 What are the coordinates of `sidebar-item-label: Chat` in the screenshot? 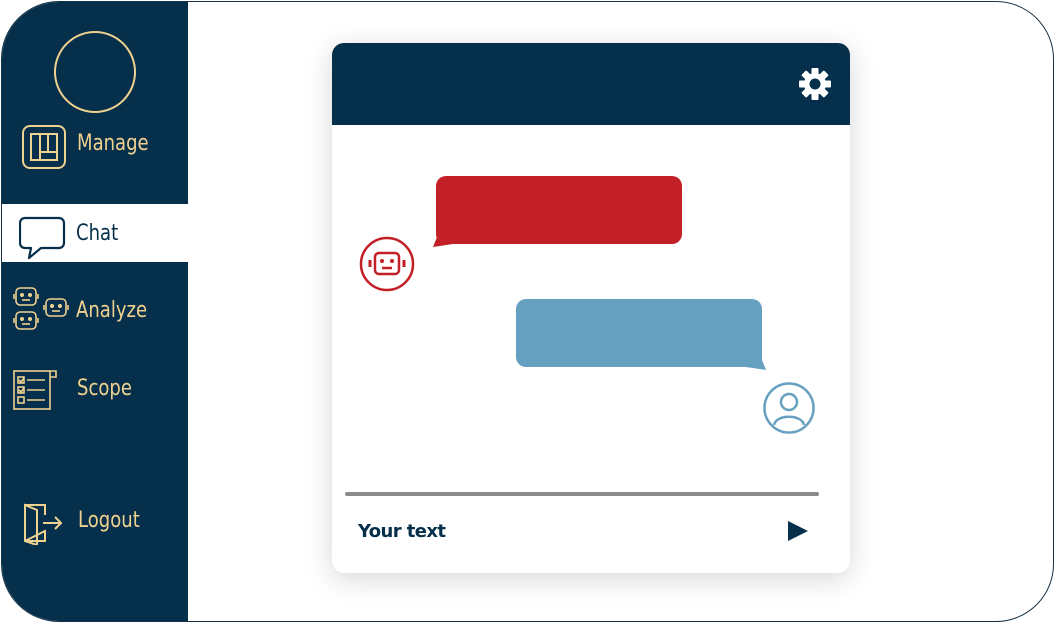 It's located at (97, 233).